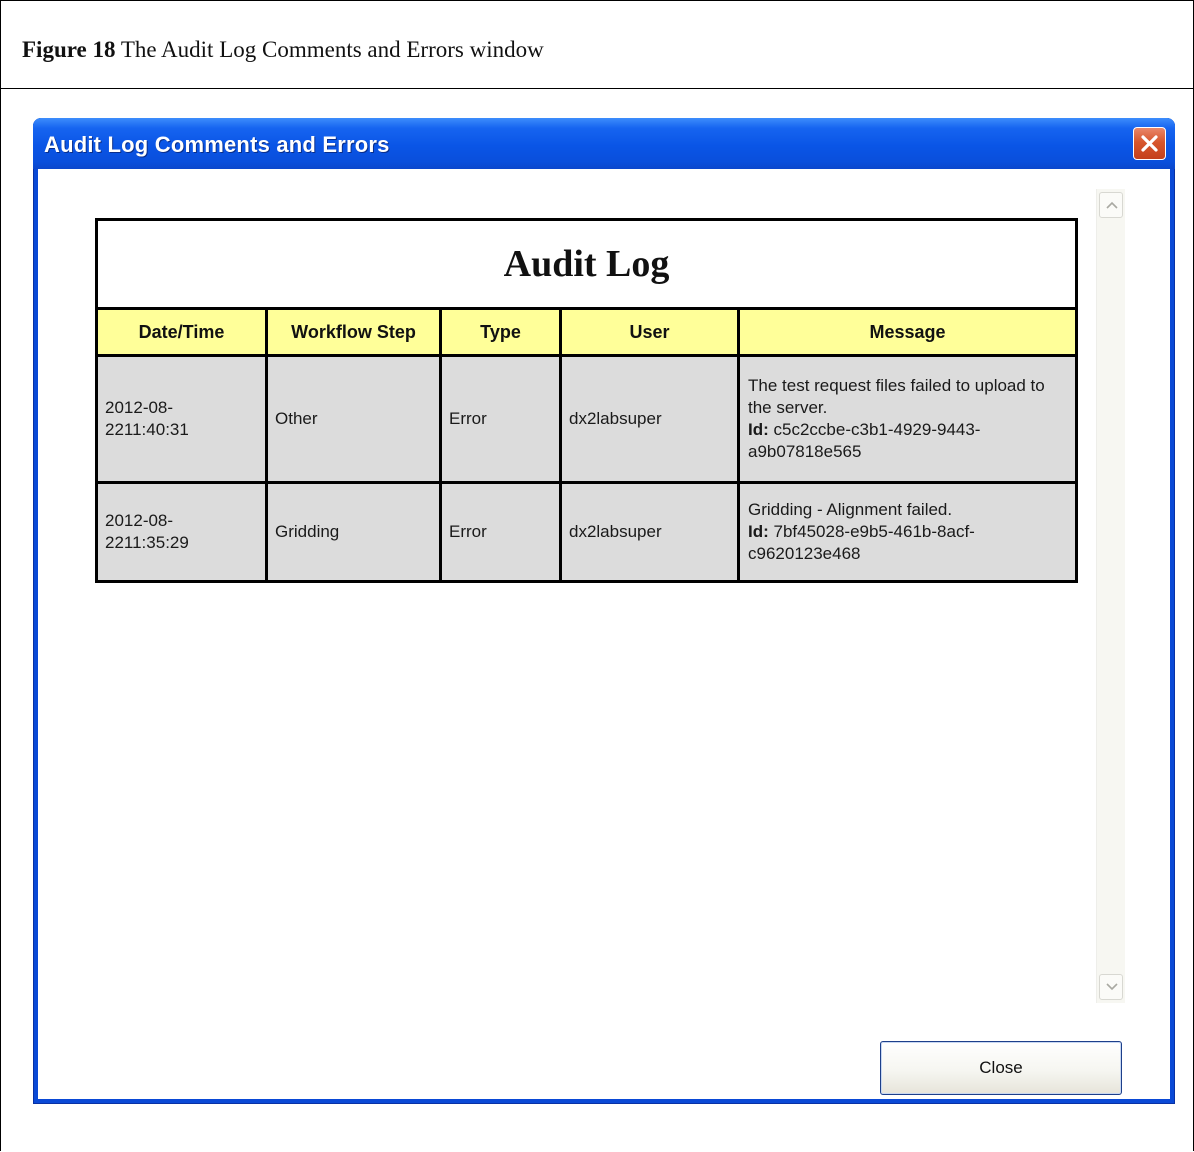 This screenshot has width=1194, height=1152. I want to click on window-close-button, so click(1149, 143).